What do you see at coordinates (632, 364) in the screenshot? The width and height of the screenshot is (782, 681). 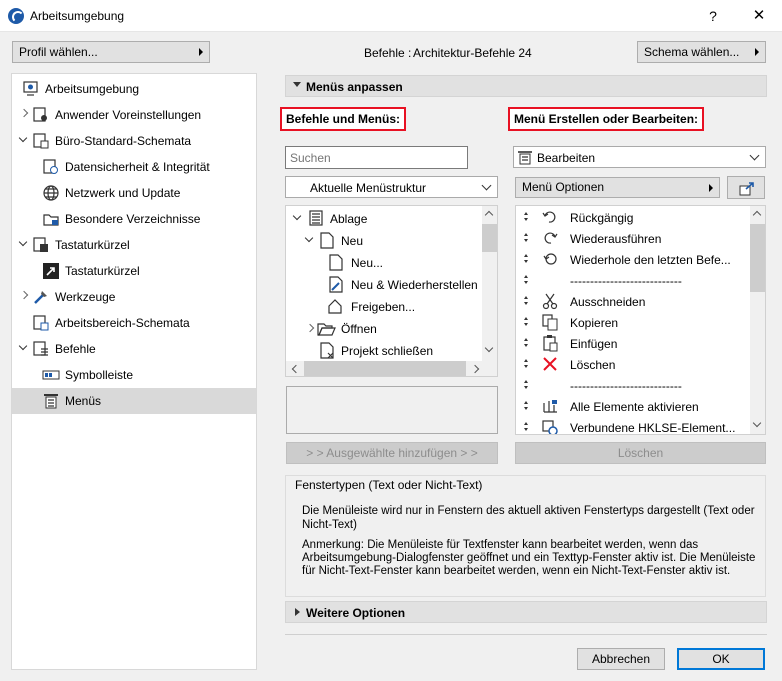 I see `menu-item: Löschen` at bounding box center [632, 364].